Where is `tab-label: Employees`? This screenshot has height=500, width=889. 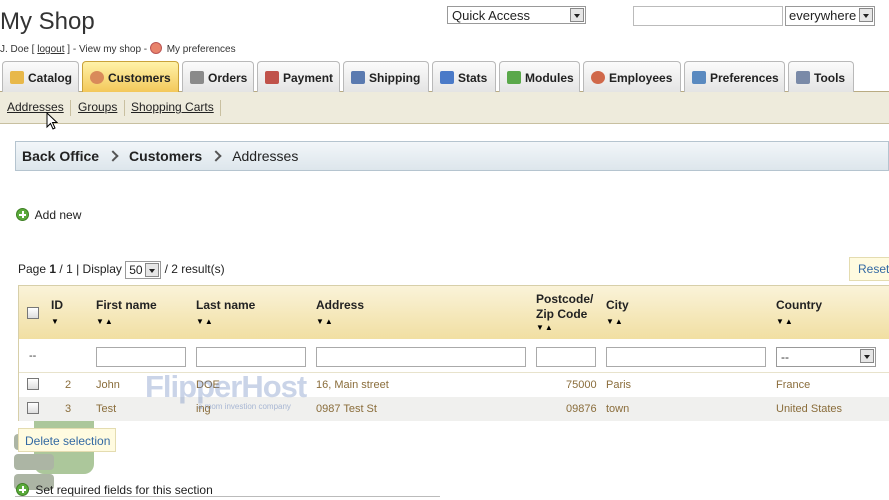 tab-label: Employees is located at coordinates (641, 78).